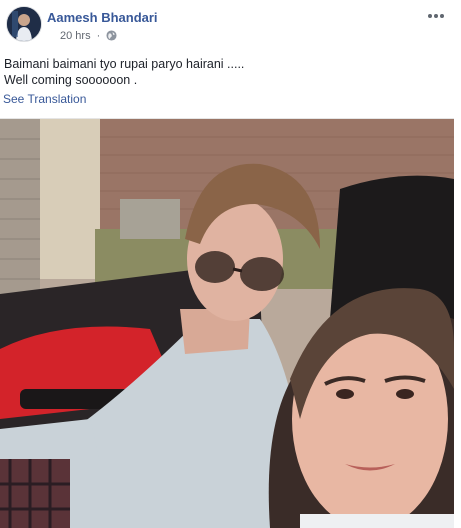 This screenshot has width=461, height=528. I want to click on post-timestamp: 20 hrs, so click(75, 36).